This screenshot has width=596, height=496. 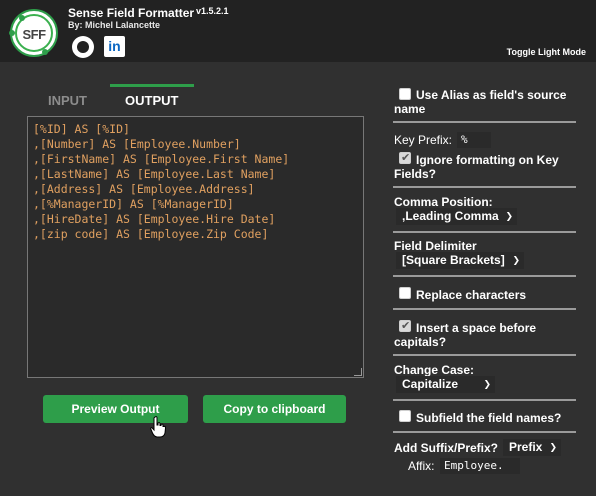 I want to click on app-author: By: Michel Lalancette, so click(x=114, y=25).